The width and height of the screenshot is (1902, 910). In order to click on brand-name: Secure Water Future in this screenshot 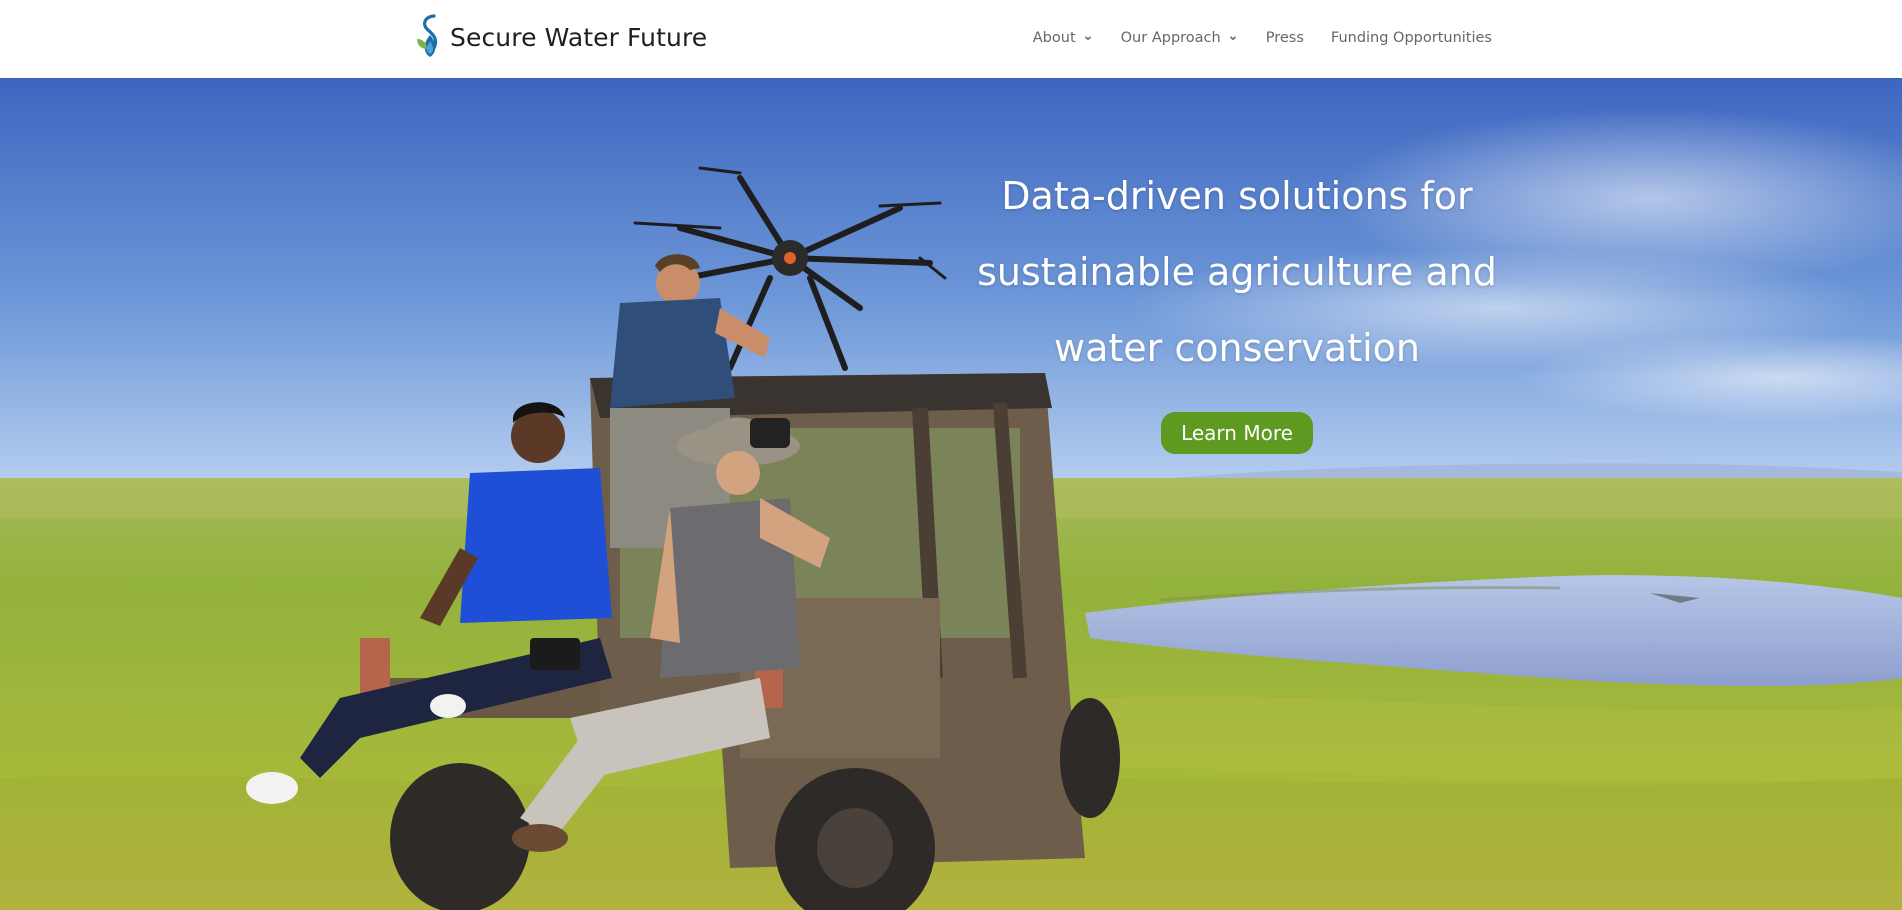, I will do `click(579, 37)`.